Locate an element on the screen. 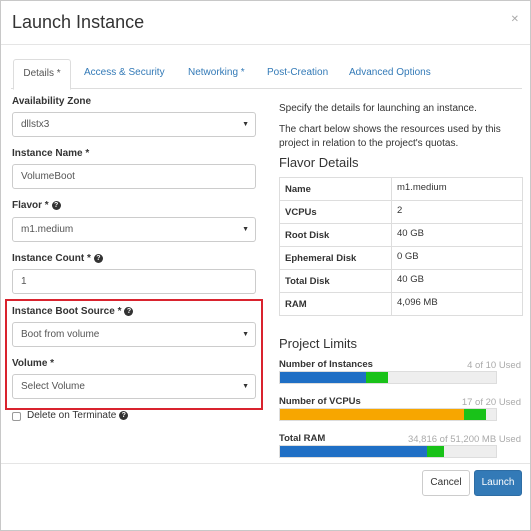  table-key: Total Disk is located at coordinates (335, 281).